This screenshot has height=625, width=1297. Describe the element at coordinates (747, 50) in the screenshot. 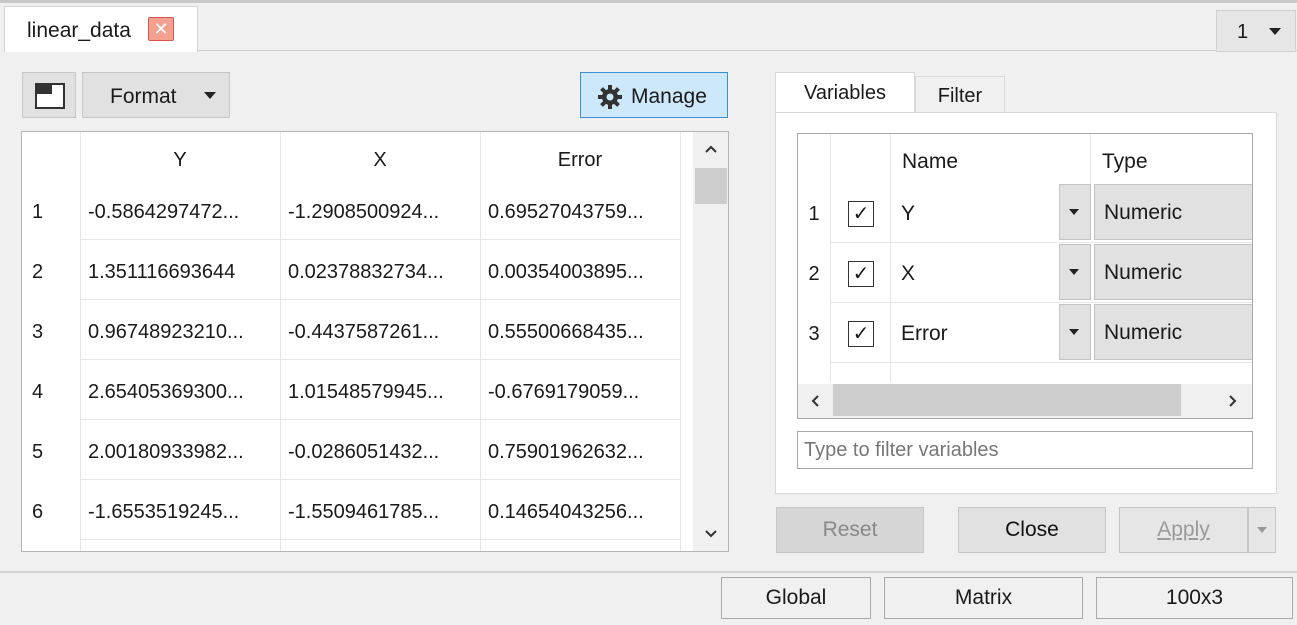

I see `tab-strip-divider` at that location.